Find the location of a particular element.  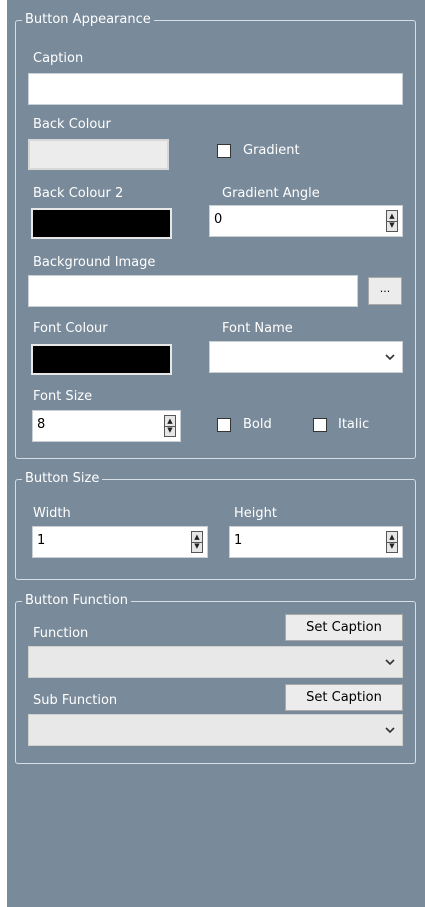

button-size-legend: Button Size is located at coordinates (62, 479).